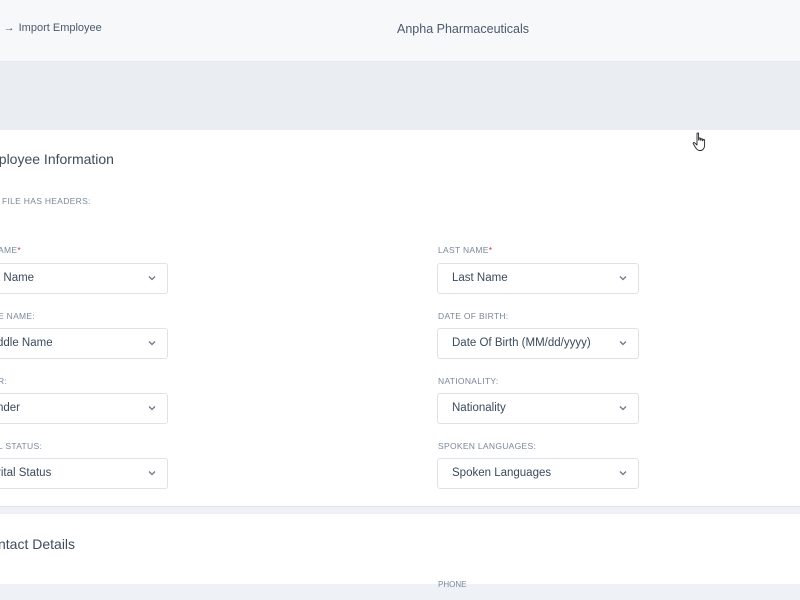  What do you see at coordinates (538, 278) in the screenshot?
I see `last-name-select: Last Name` at bounding box center [538, 278].